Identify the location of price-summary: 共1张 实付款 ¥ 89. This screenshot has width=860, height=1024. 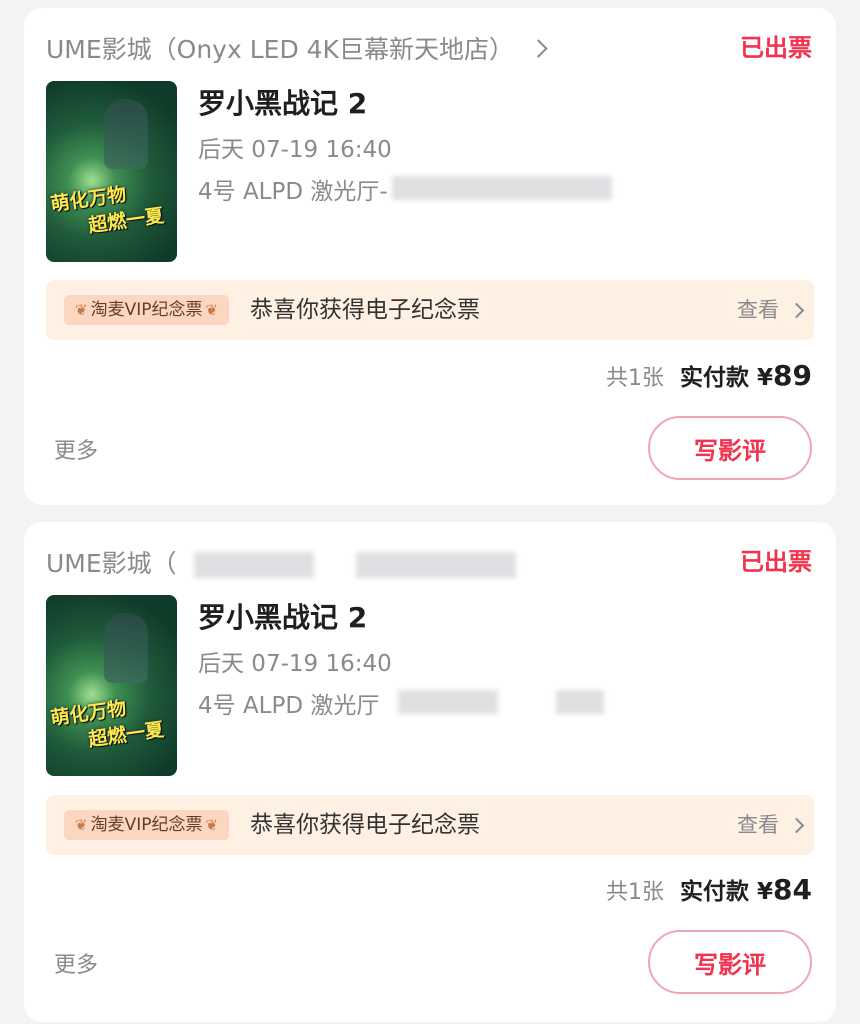
(709, 380).